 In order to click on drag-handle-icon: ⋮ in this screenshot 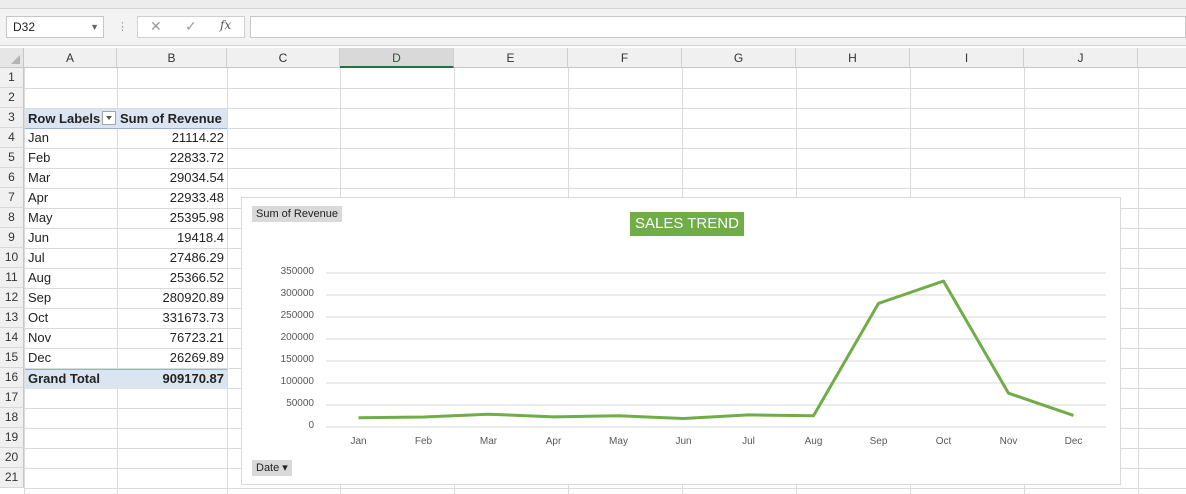, I will do `click(122, 26)`.